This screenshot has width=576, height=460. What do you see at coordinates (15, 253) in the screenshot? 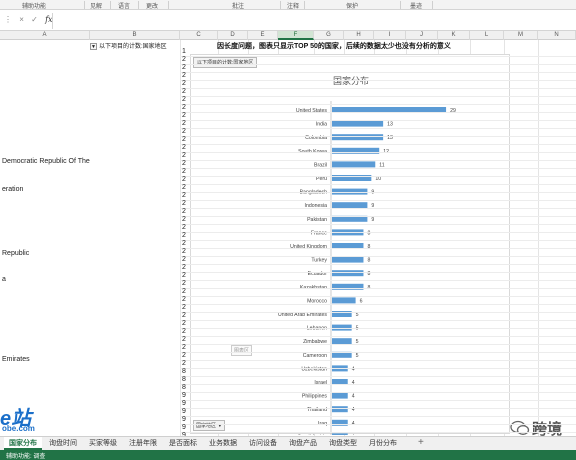
I see `country-cell: Republic` at bounding box center [15, 253].